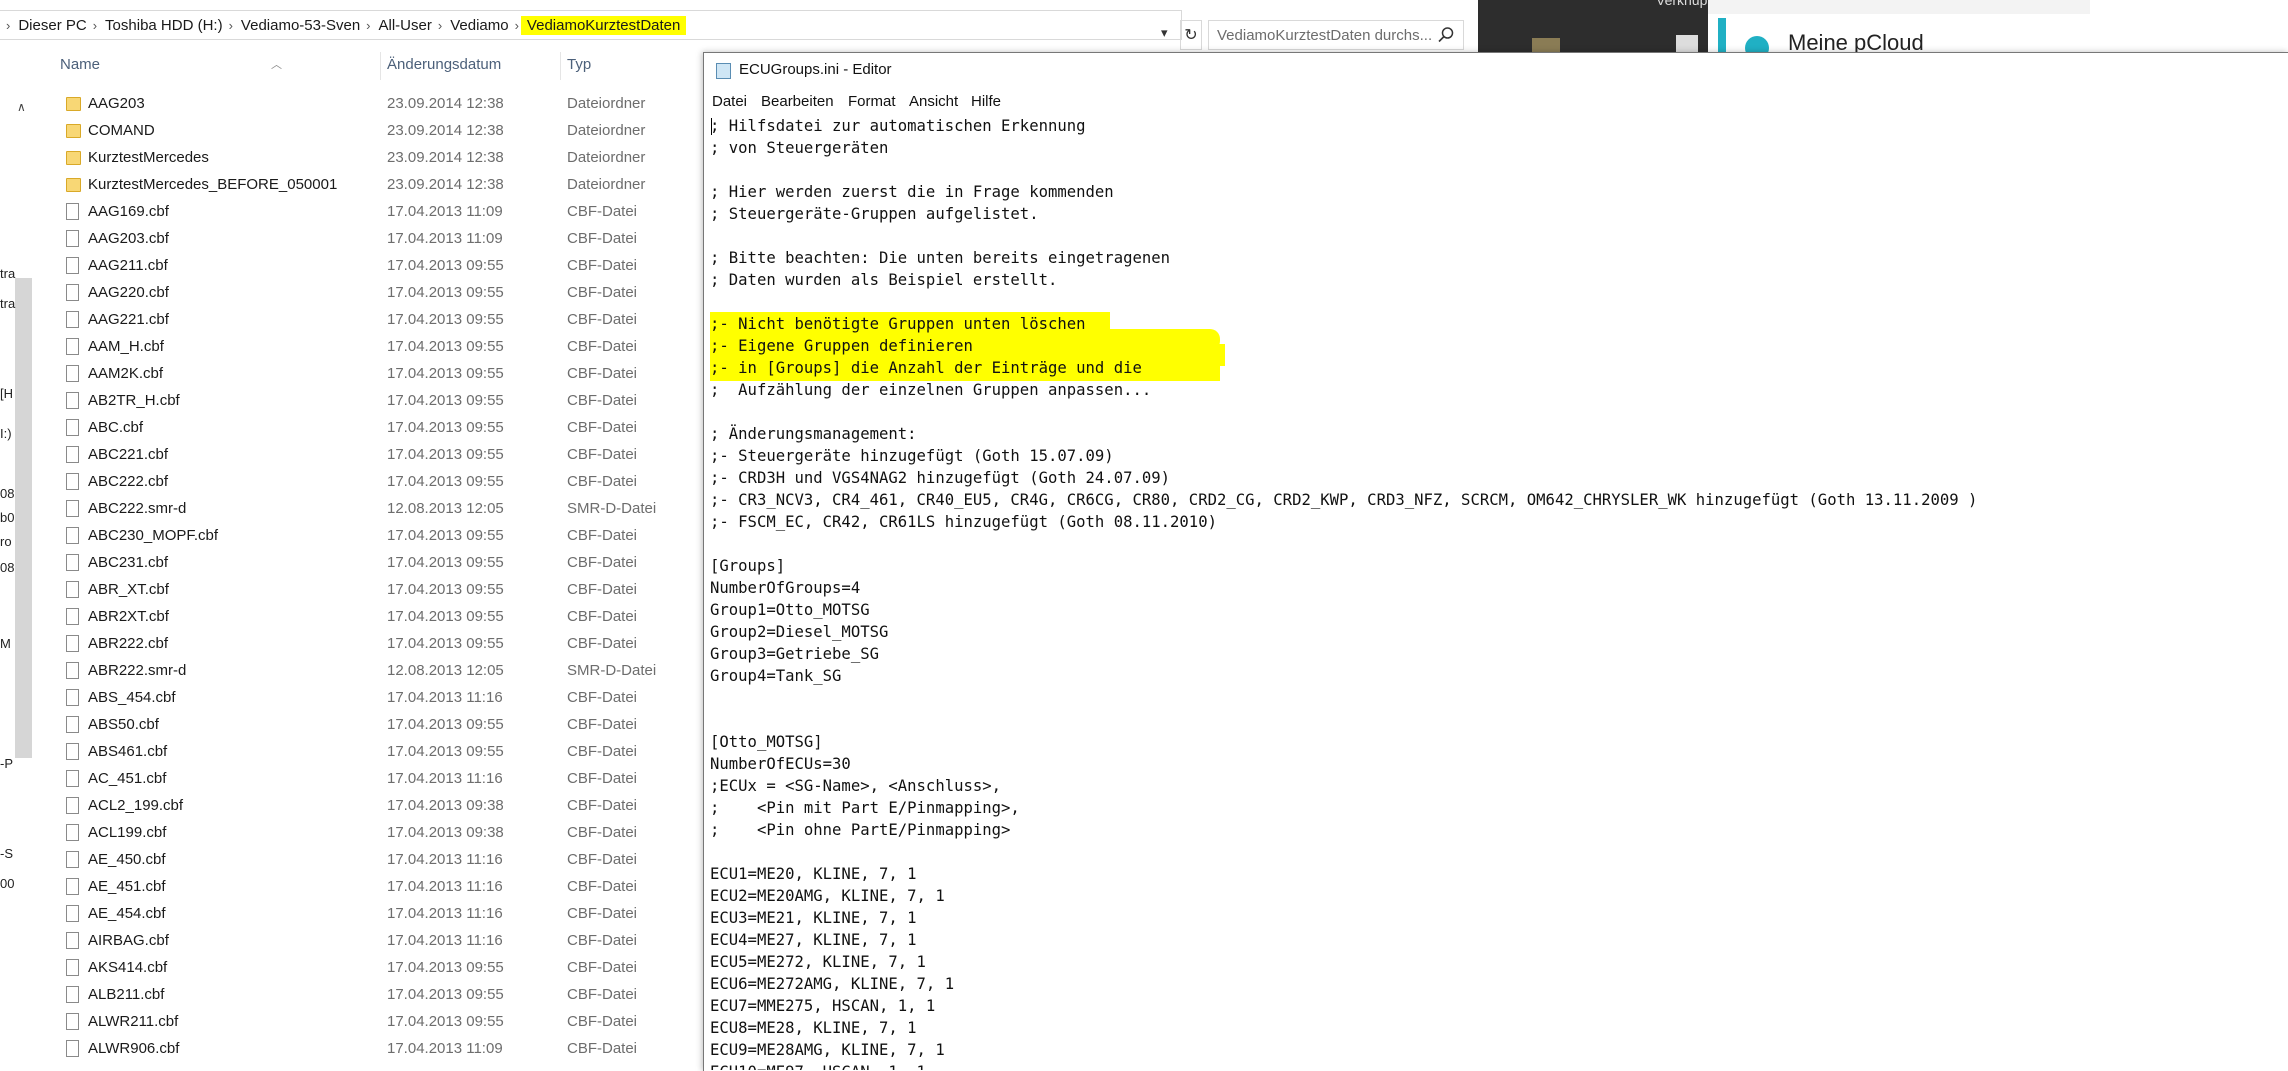 The image size is (2288, 1071). I want to click on file-name: ABC222.smr-d, so click(137, 508).